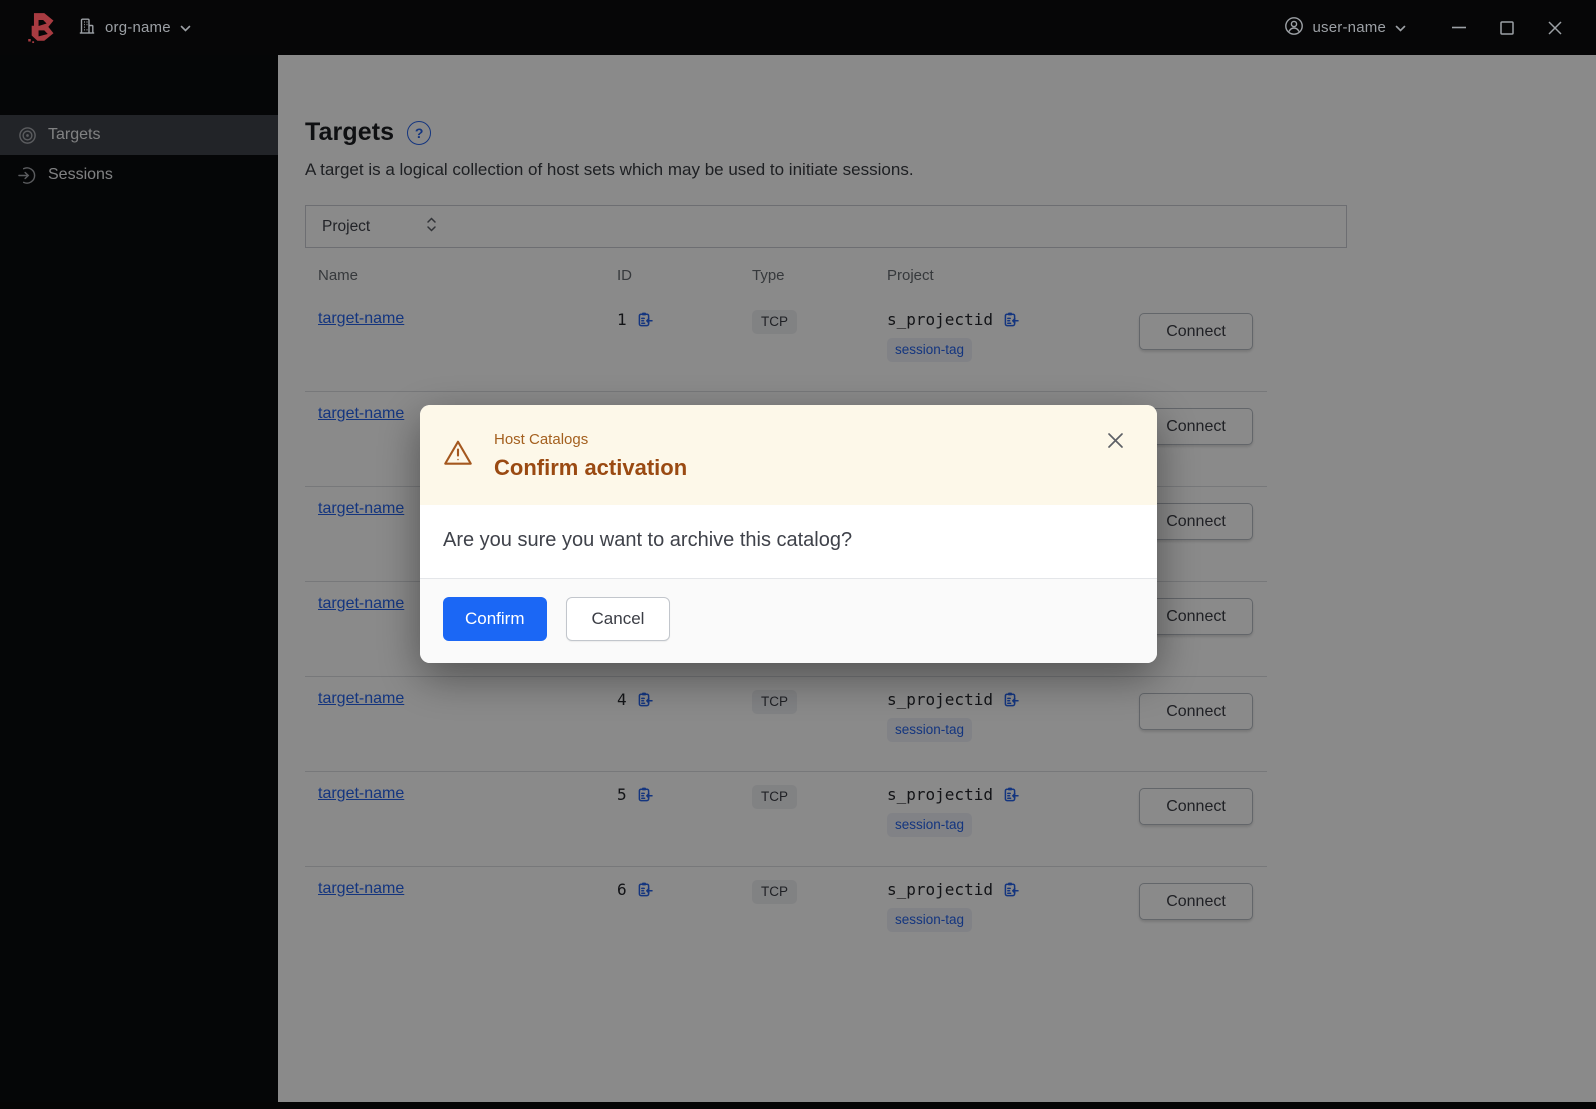 The height and width of the screenshot is (1109, 1596). I want to click on boundary-logo, so click(42, 27).